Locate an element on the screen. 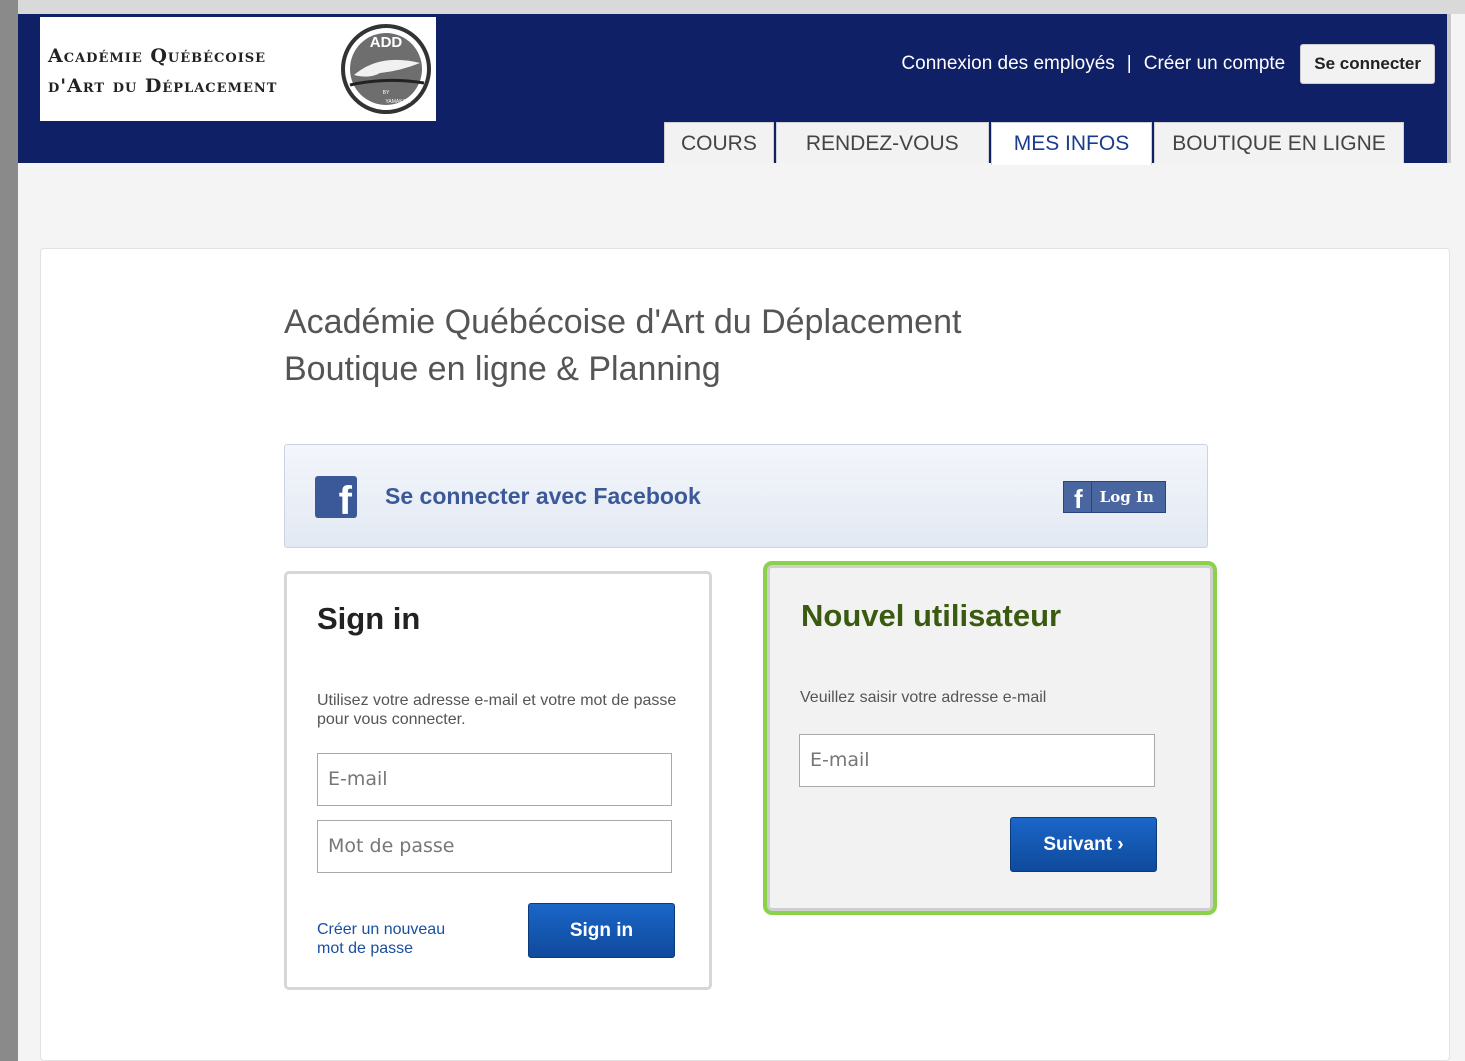 This screenshot has width=1465, height=1061. signin-title: Sign in is located at coordinates (369, 618).